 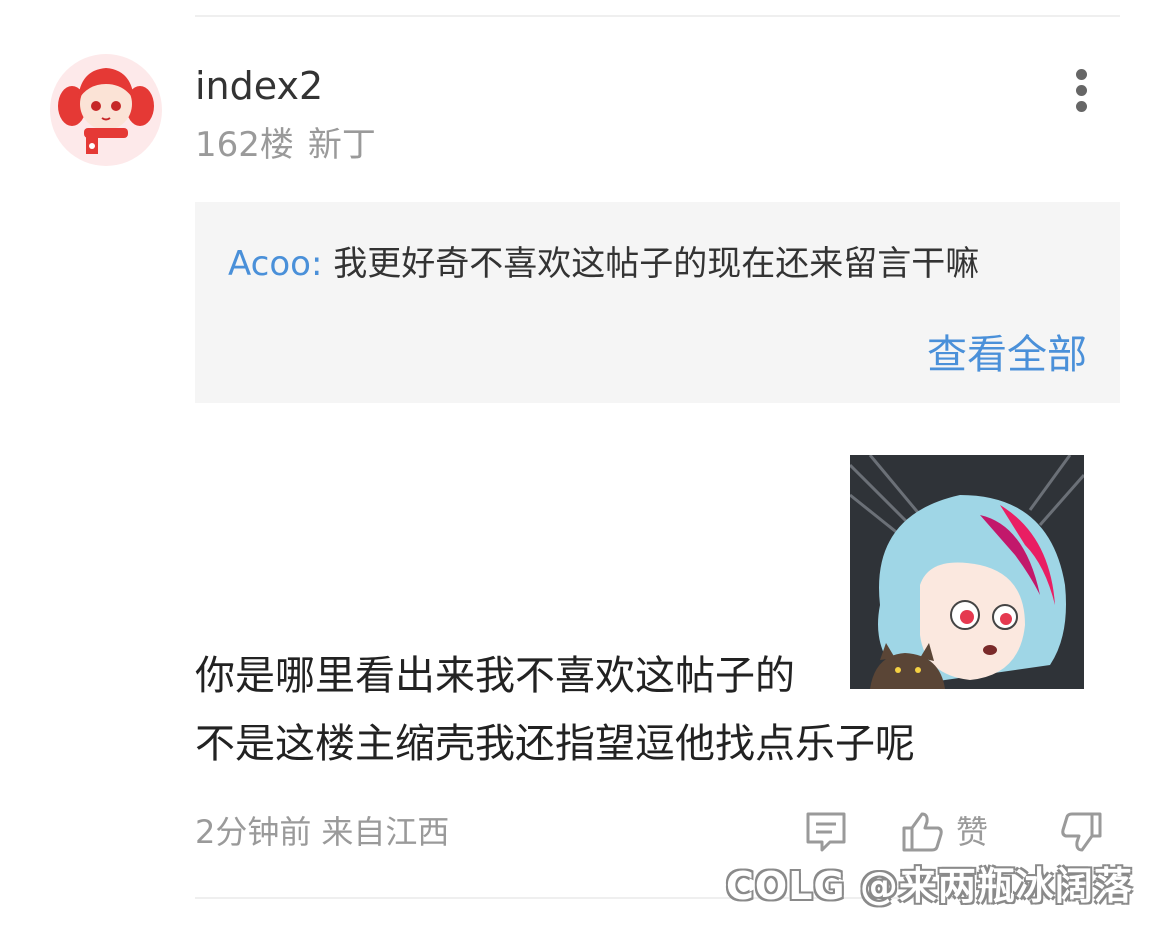 I want to click on avatar, so click(x=106, y=110).